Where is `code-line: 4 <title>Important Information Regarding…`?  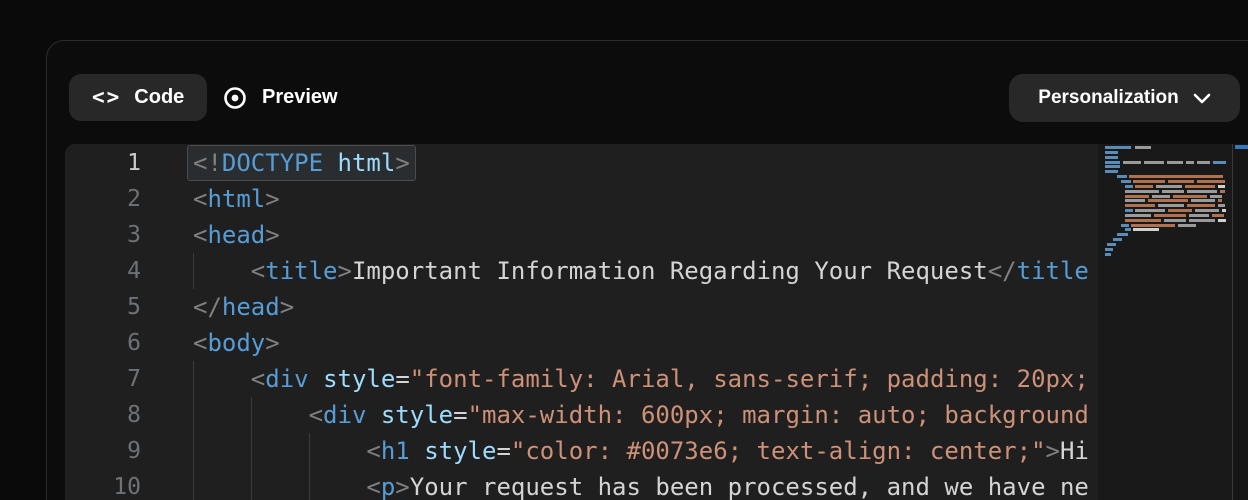 code-line: 4 <title>Important Information Regarding… is located at coordinates (581, 271).